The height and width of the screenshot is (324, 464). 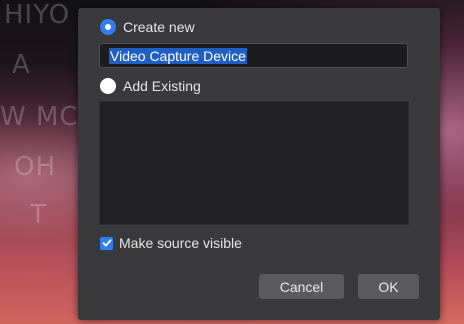 I want to click on background-text: A, so click(x=21, y=65).